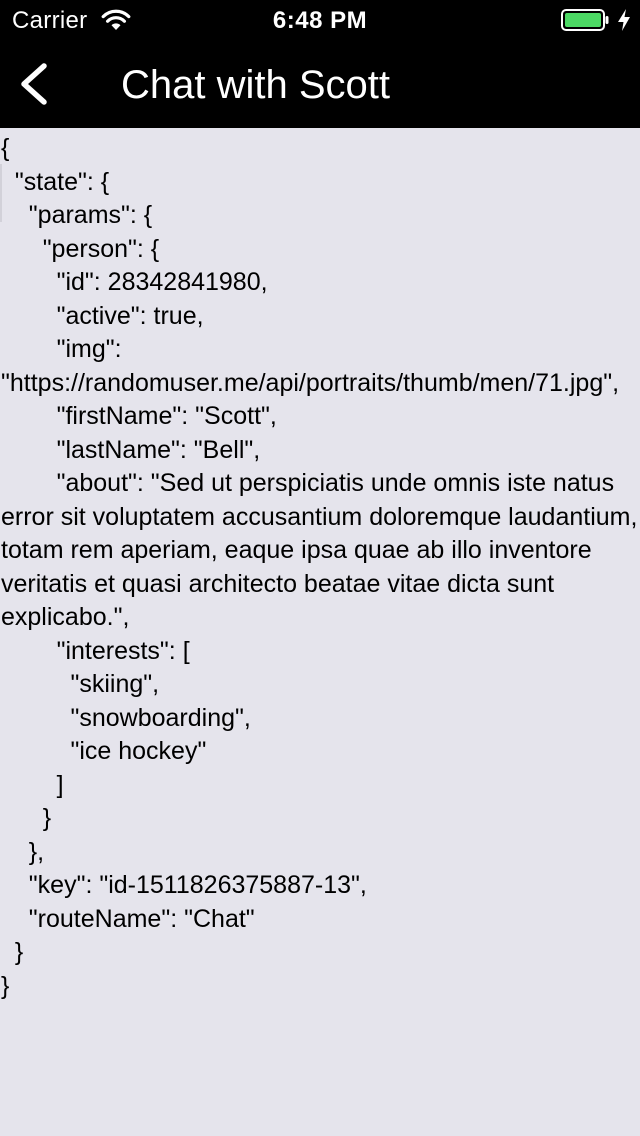 This screenshot has width=640, height=1136. I want to click on battery-fill, so click(583, 20).